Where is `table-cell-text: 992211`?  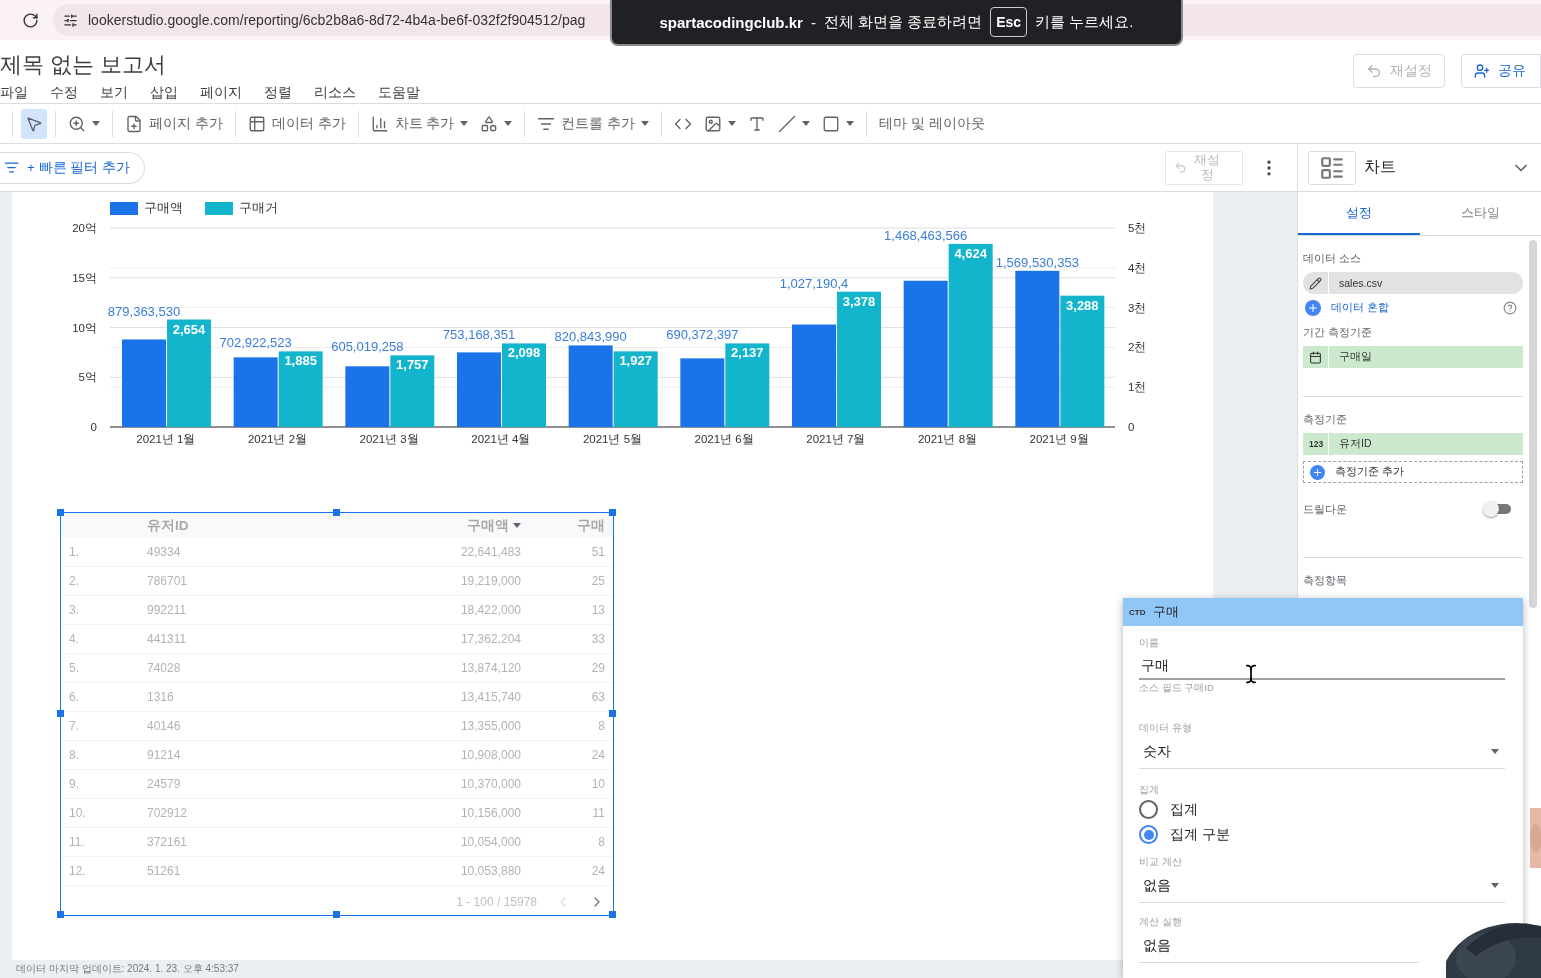 table-cell-text: 992211 is located at coordinates (167, 610).